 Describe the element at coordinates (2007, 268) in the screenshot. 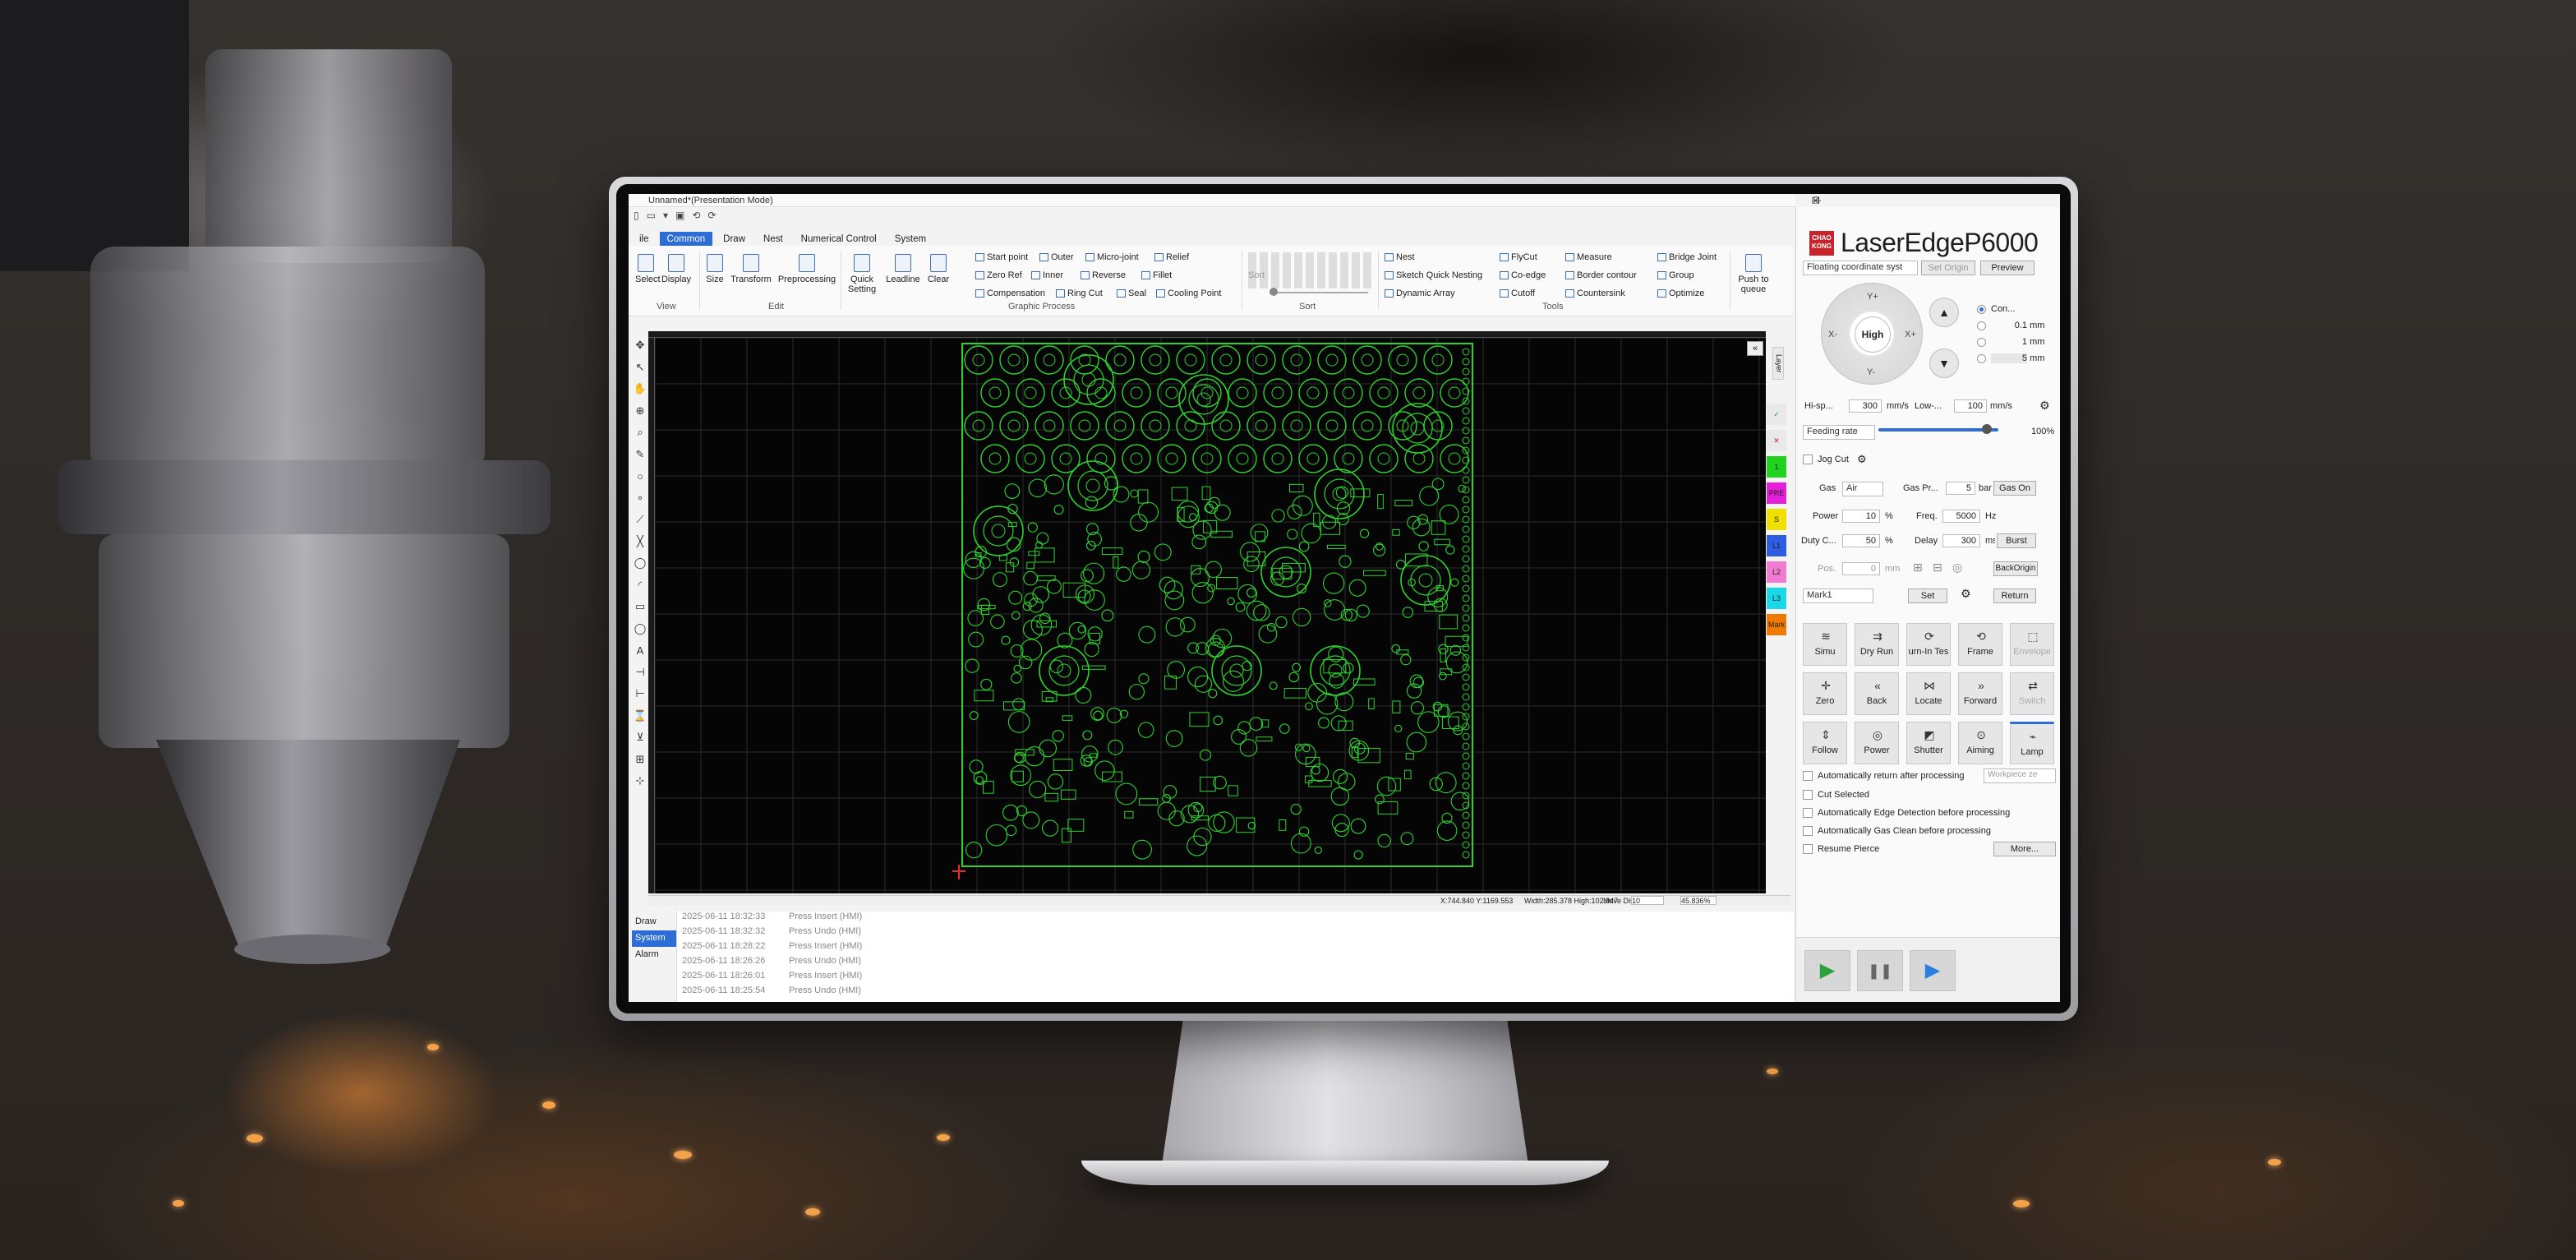

I see `preview-button: Preview` at that location.